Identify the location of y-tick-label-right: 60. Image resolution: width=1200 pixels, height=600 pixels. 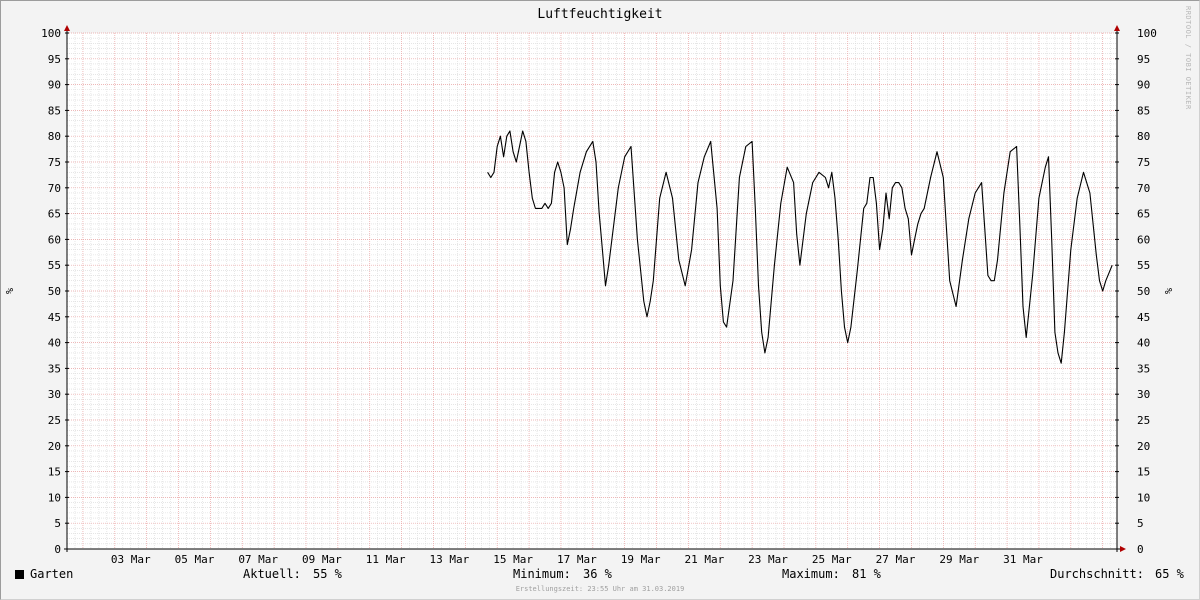
(1143, 239).